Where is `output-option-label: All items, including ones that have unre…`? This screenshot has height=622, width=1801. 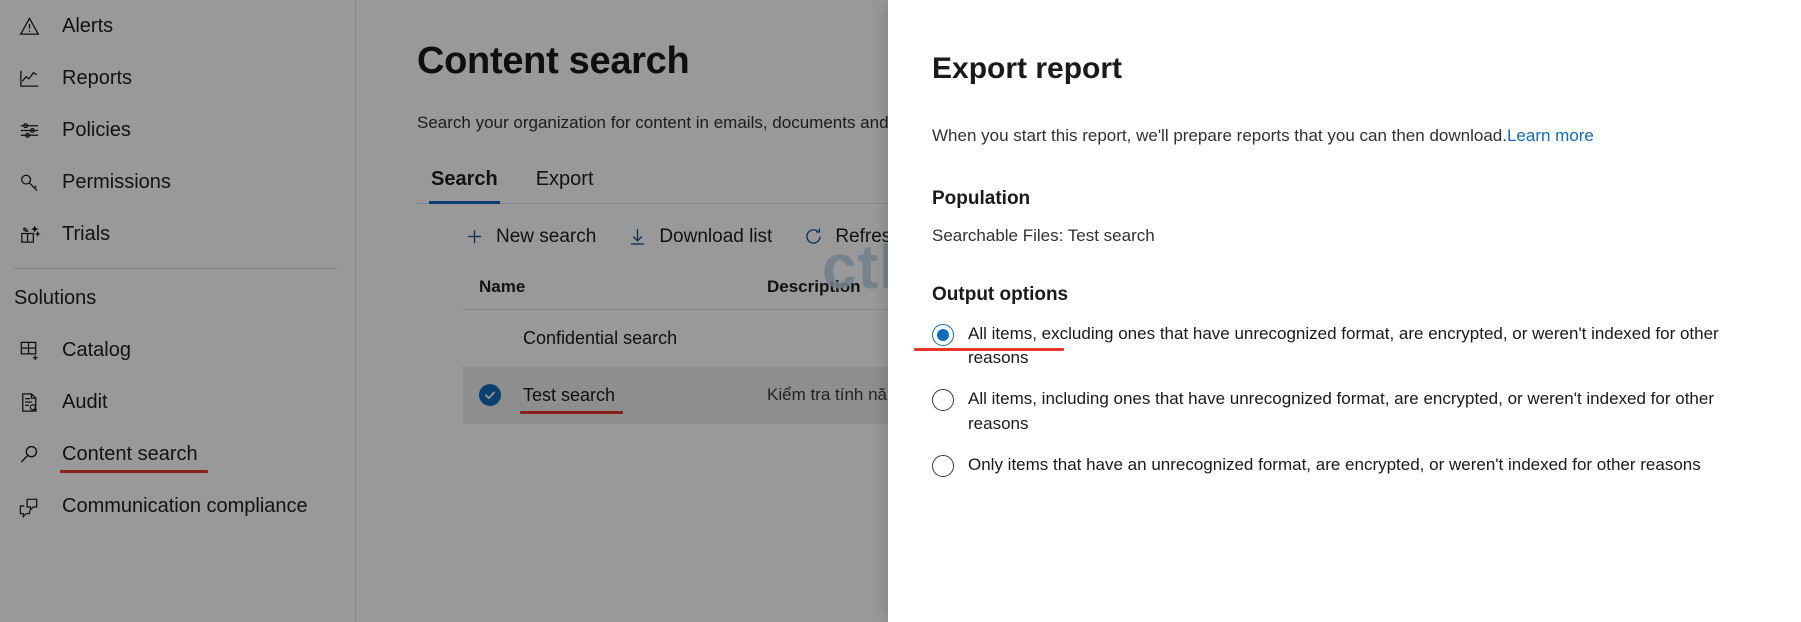
output-option-label: All items, including ones that have unre… is located at coordinates (1341, 411).